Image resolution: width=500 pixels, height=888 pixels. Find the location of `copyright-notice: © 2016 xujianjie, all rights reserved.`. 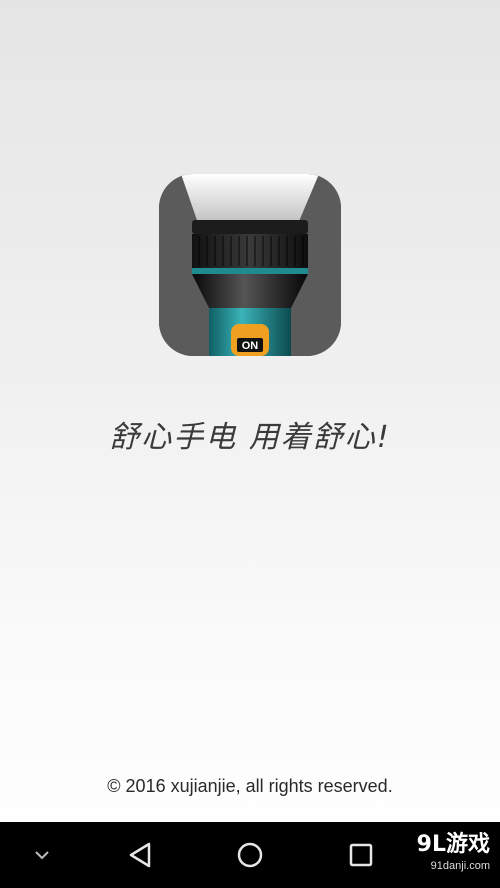

copyright-notice: © 2016 xujianjie, all rights reserved. is located at coordinates (250, 786).